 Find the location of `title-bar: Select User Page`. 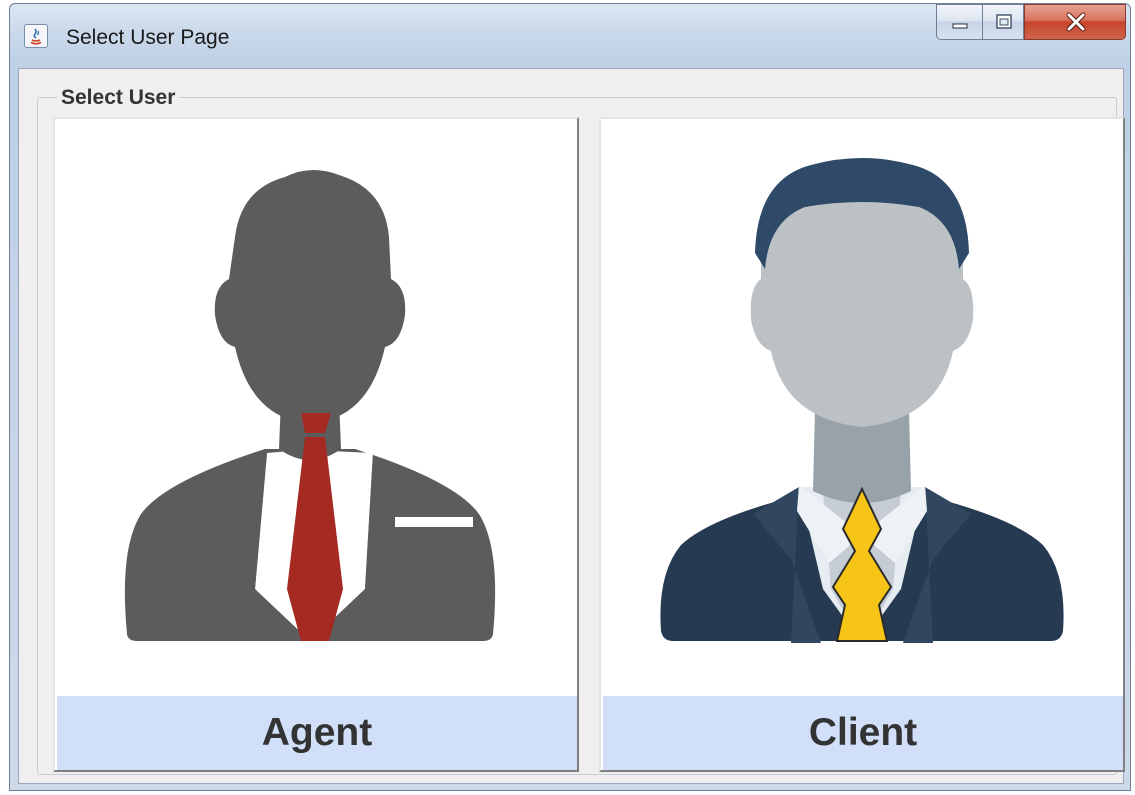

title-bar: Select User Page is located at coordinates (570, 36).